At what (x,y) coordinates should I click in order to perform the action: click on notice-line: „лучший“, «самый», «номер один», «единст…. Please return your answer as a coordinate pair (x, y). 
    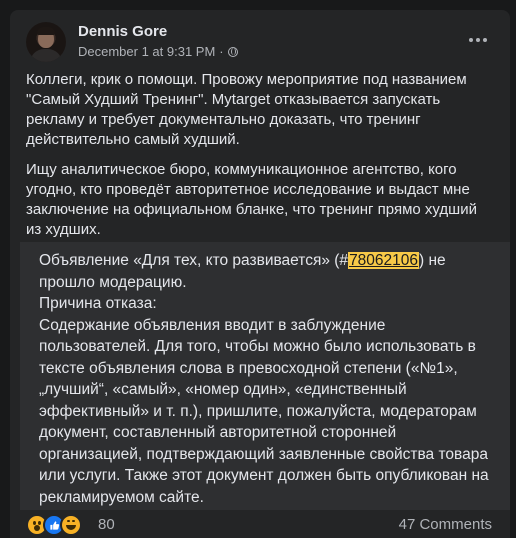
    Looking at the image, I should click on (223, 389).